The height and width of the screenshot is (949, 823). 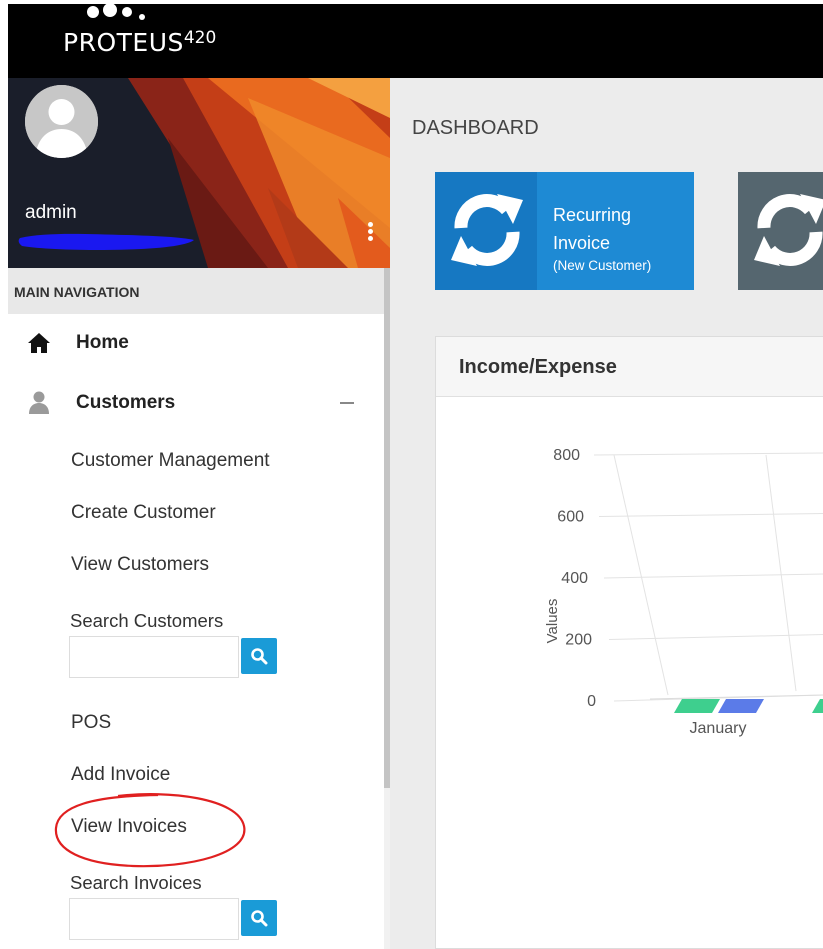 I want to click on chart-x-tick-label: January, so click(x=718, y=728).